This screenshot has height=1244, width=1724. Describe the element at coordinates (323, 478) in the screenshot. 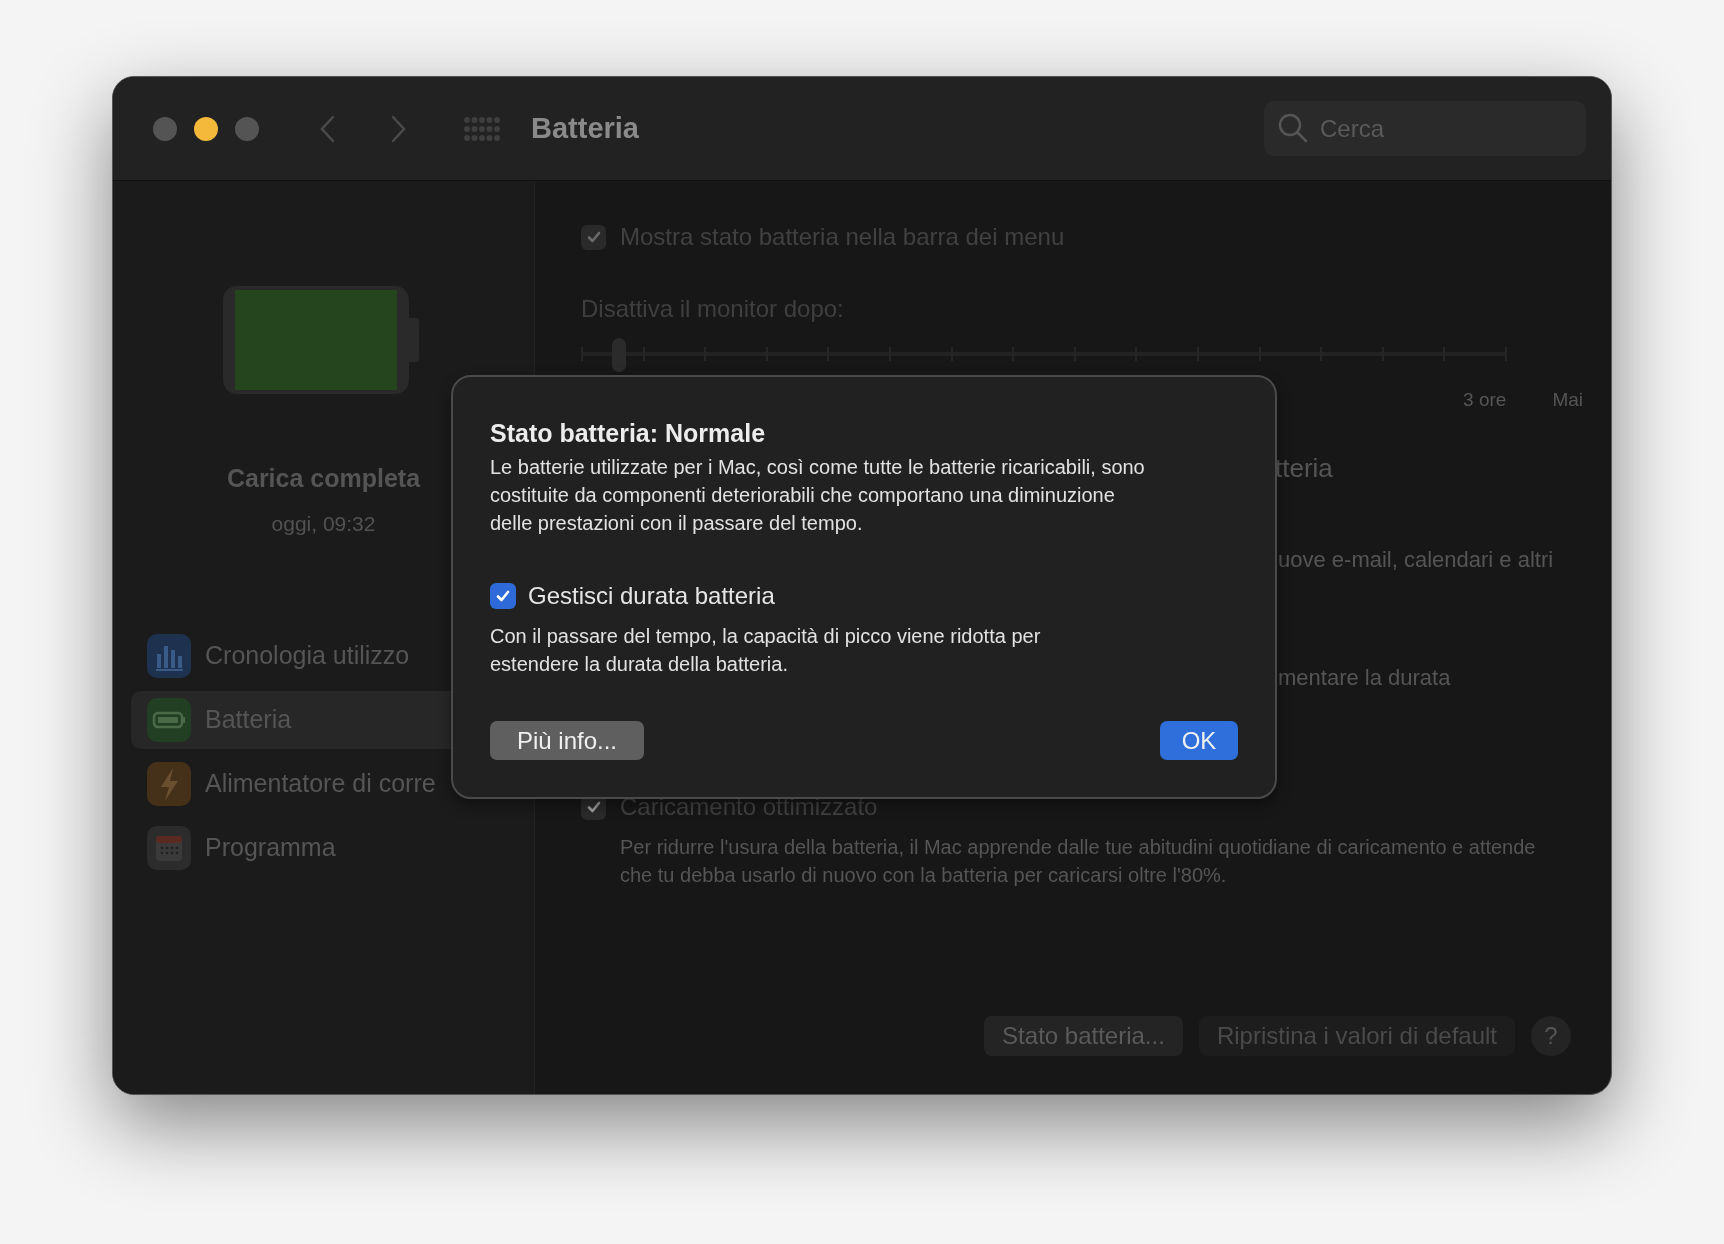

I see `charge-status: Carica completa` at that location.